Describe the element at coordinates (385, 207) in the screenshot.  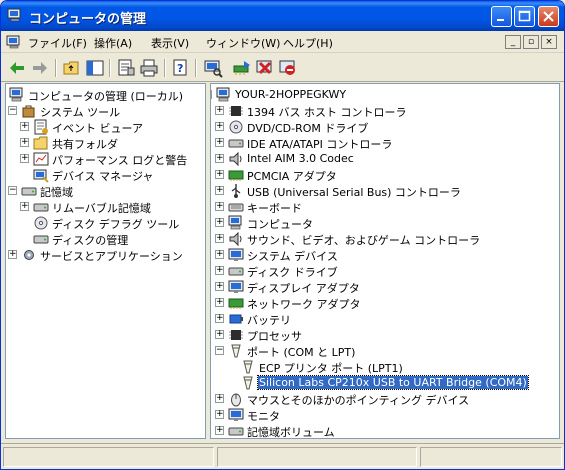
I see `tree-item: + キーボード` at that location.